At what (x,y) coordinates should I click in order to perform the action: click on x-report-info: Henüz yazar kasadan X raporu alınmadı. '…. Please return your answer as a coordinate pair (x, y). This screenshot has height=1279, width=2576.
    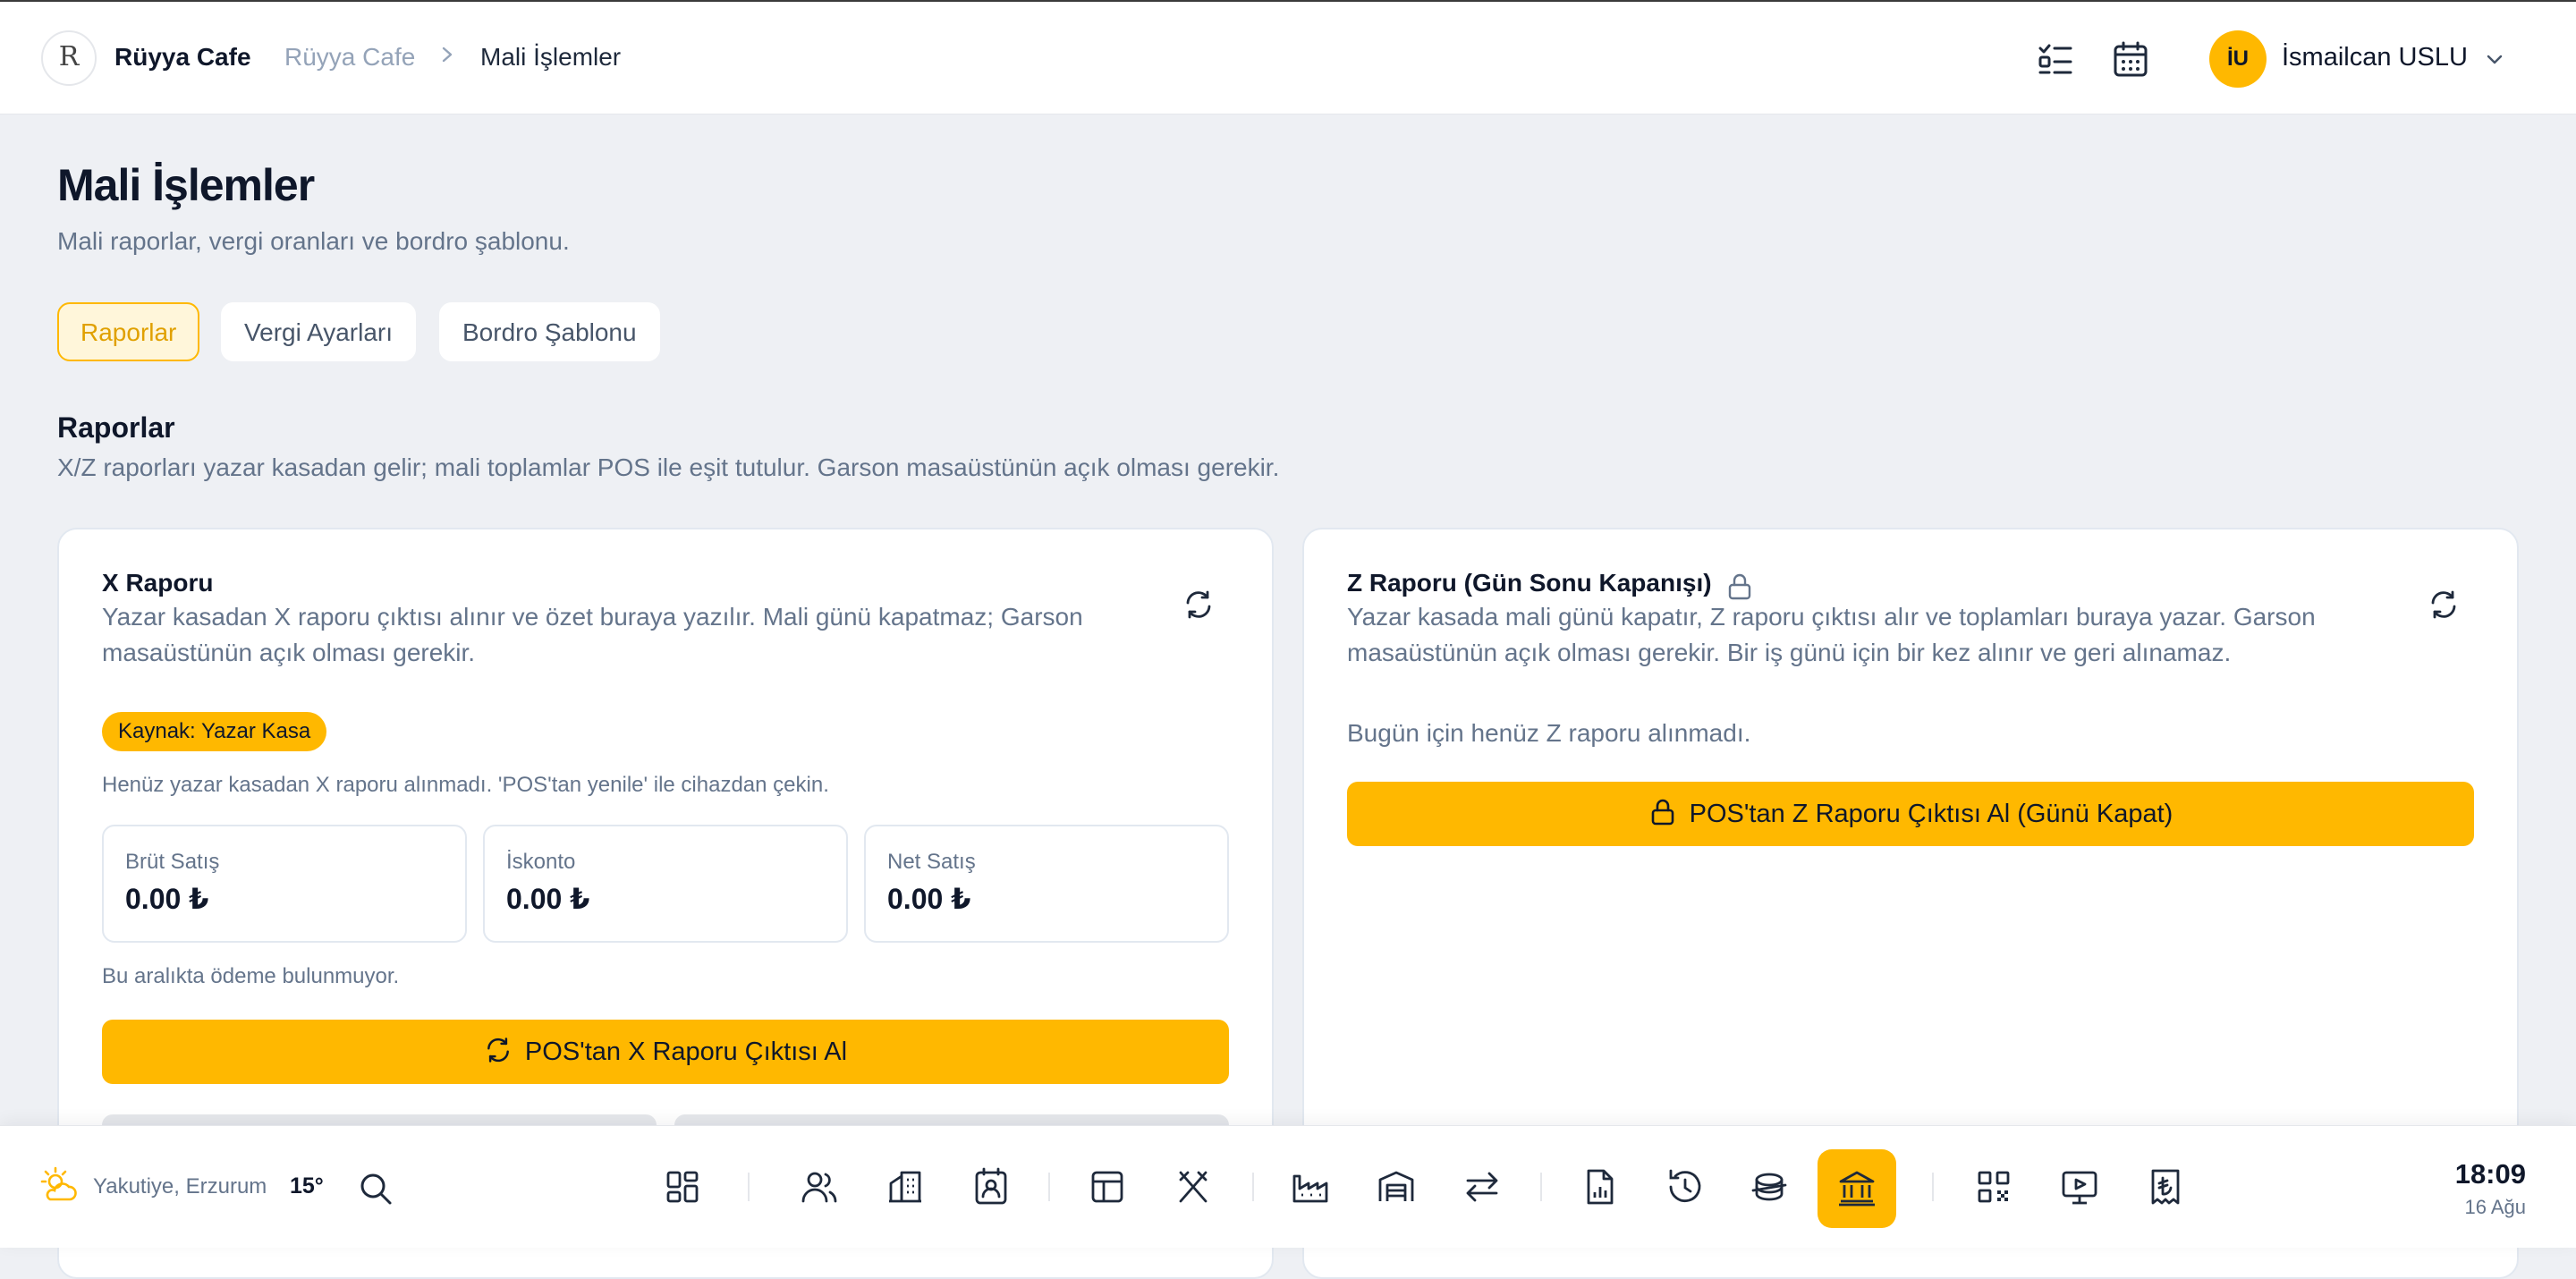
    Looking at the image, I should click on (465, 785).